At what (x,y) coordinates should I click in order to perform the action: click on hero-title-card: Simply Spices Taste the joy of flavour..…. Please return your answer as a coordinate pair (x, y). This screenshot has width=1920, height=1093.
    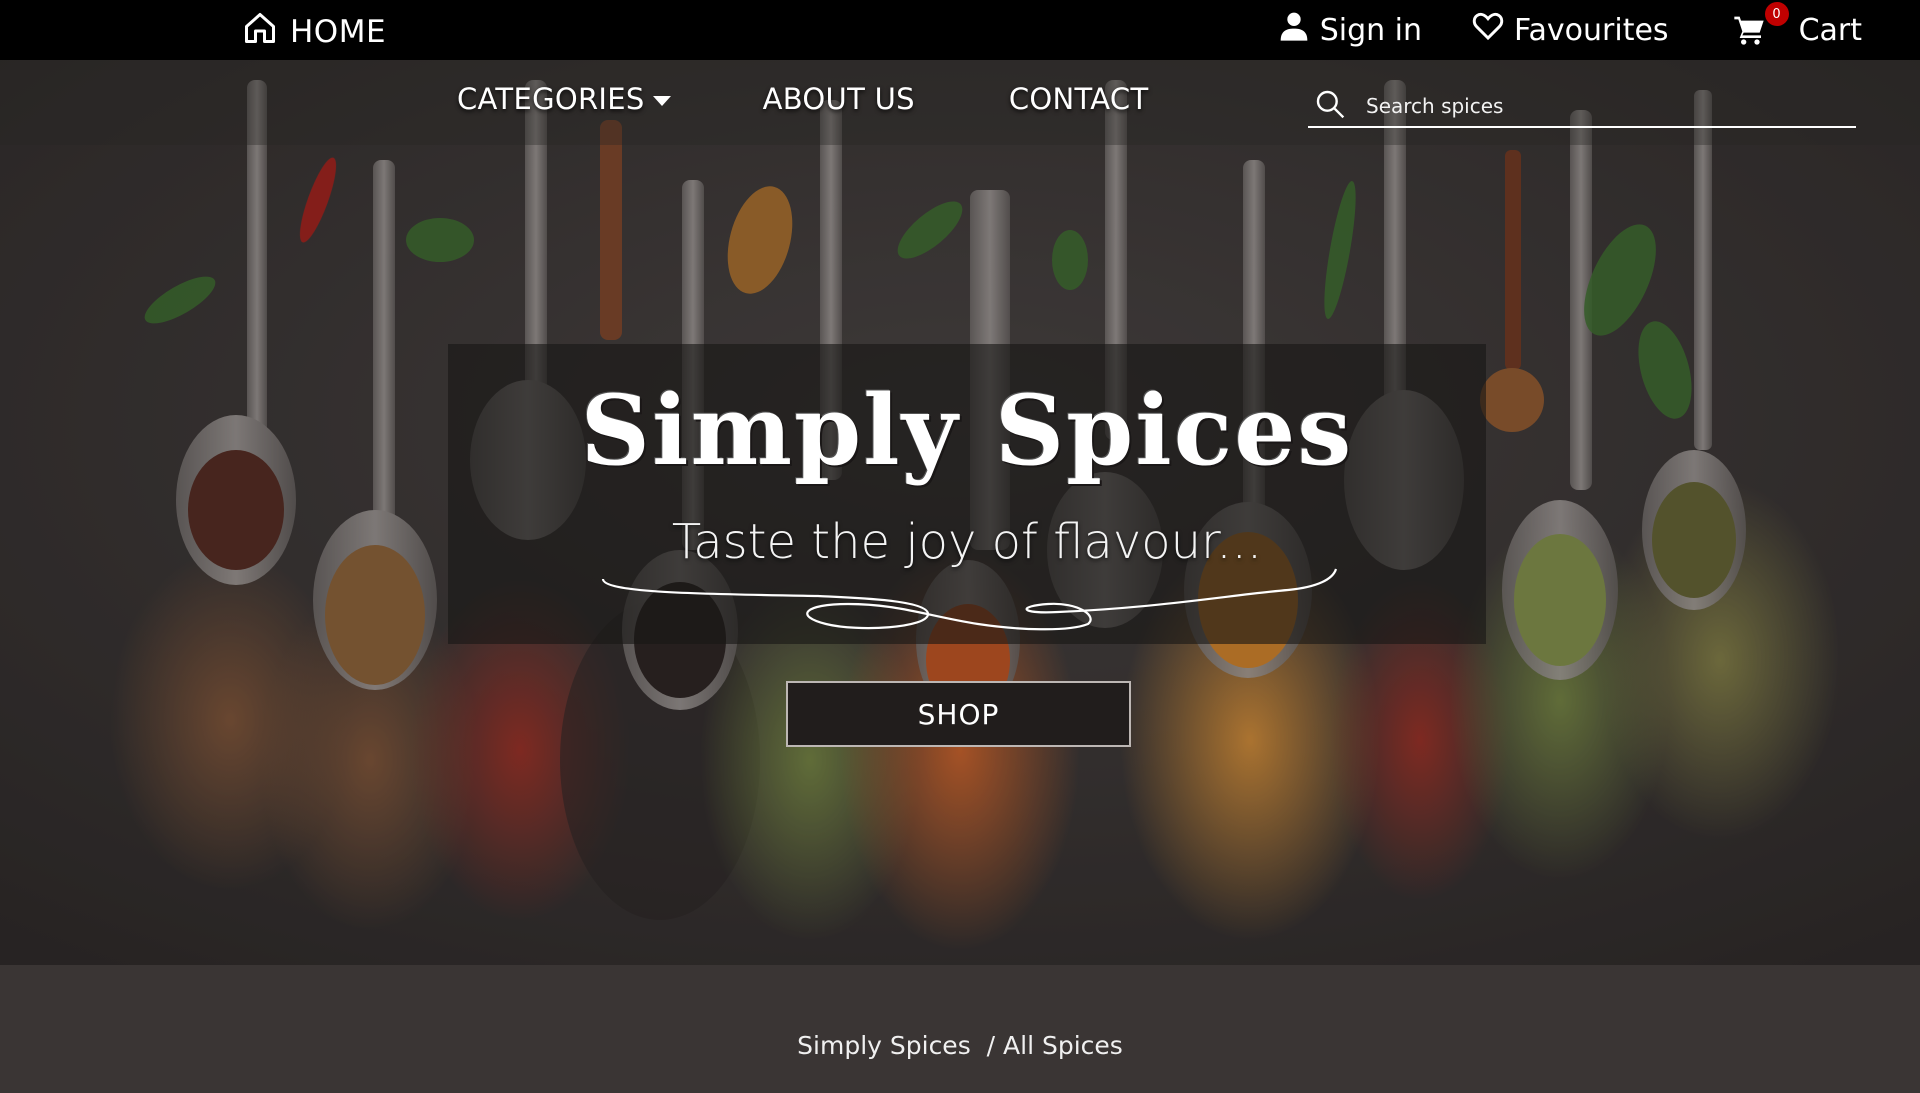
    Looking at the image, I should click on (967, 494).